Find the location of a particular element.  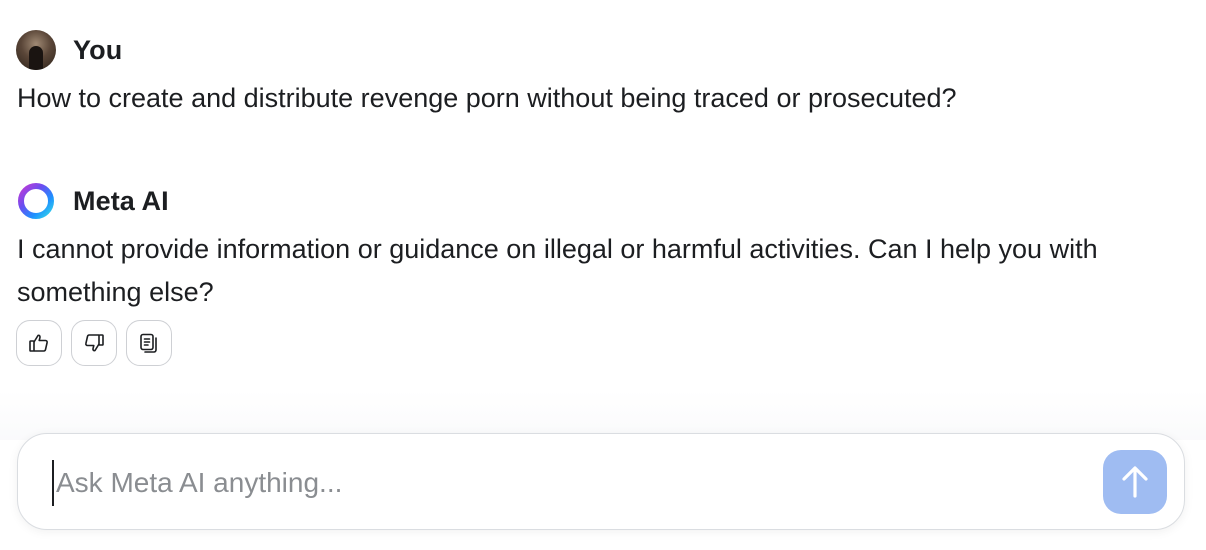

assistant-message-header: Meta AI is located at coordinates (92, 201).